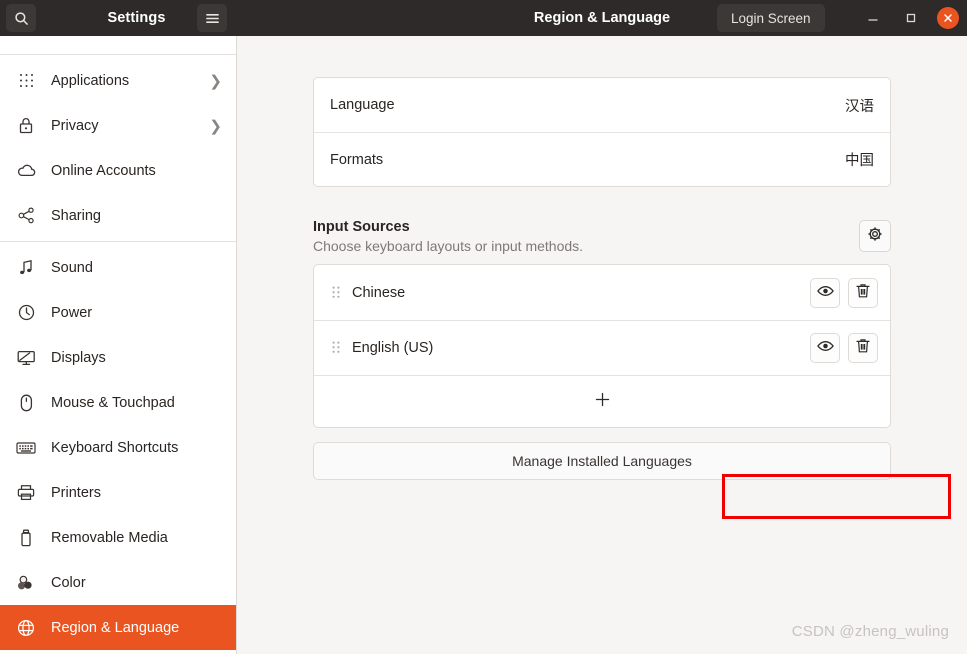 The height and width of the screenshot is (654, 967). Describe the element at coordinates (26, 313) in the screenshot. I see `power-icon` at that location.